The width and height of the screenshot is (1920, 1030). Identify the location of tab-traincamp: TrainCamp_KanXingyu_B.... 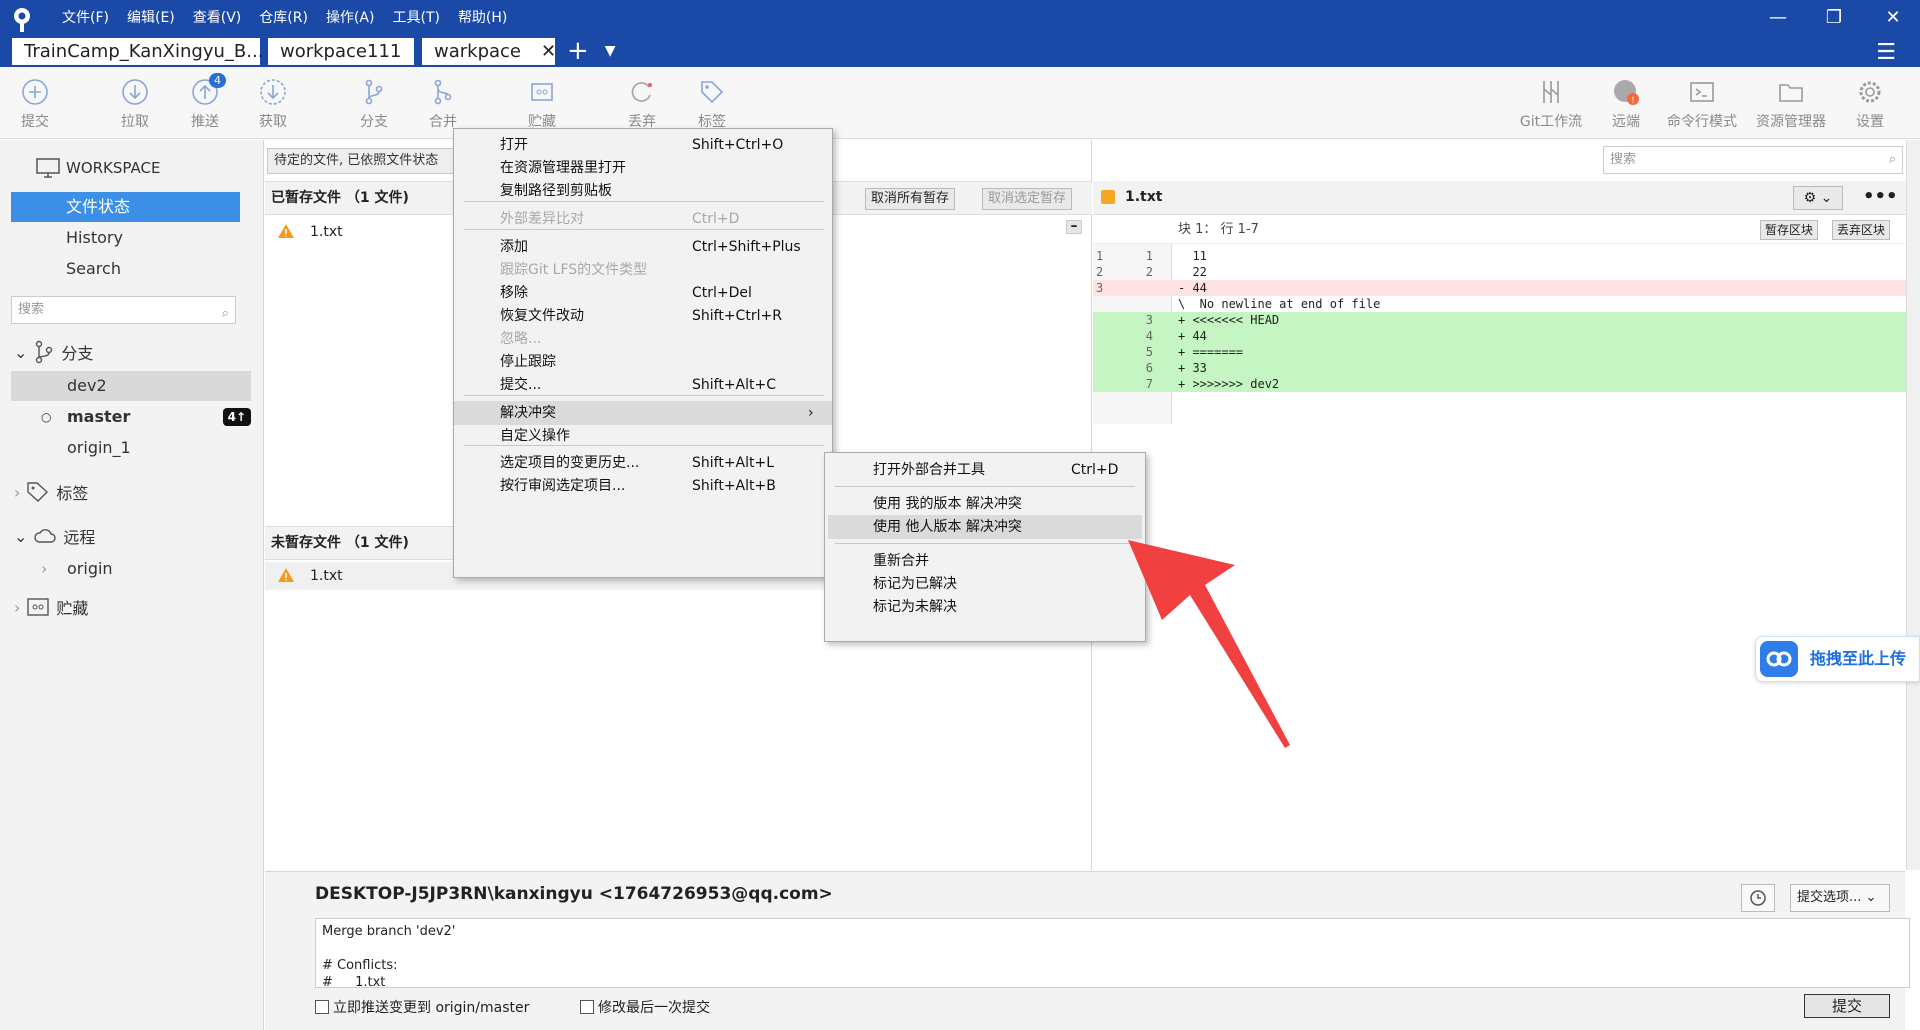
(137, 51).